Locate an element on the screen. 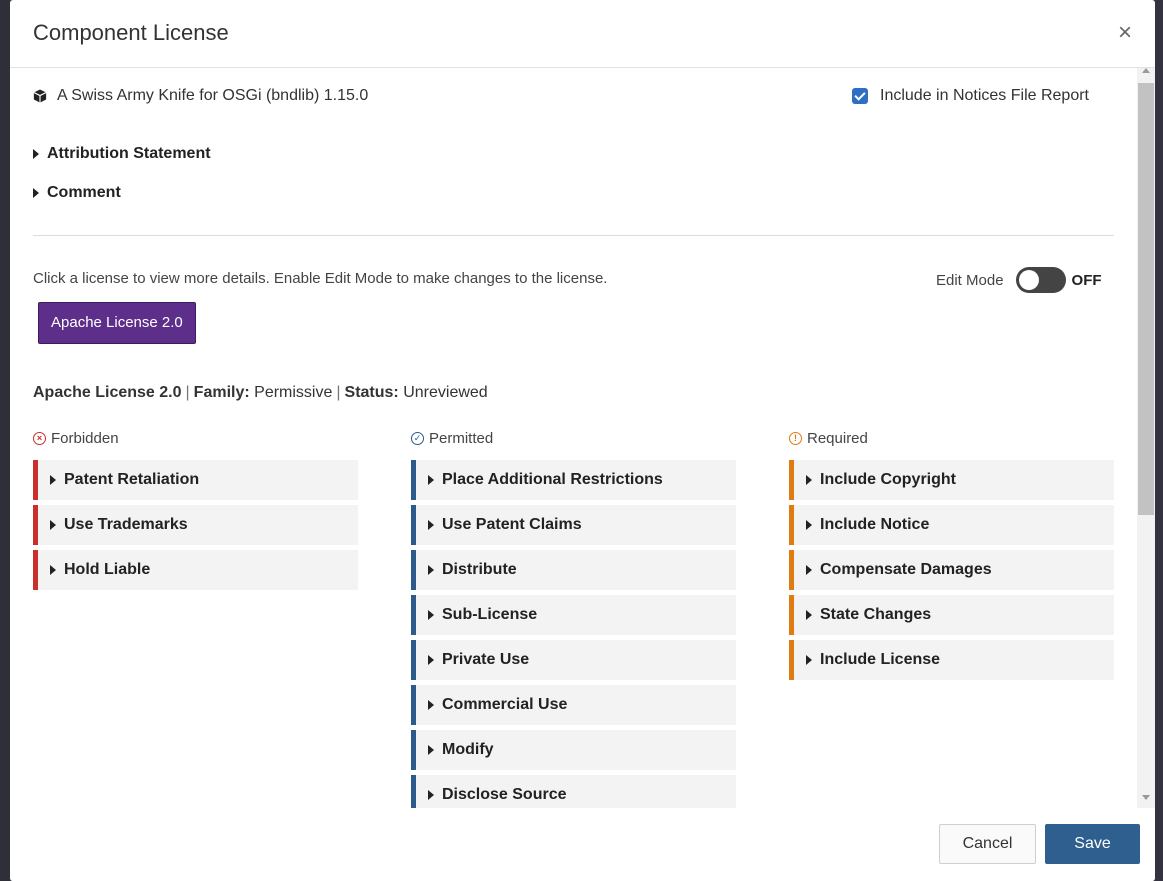 The width and height of the screenshot is (1163, 881). obligation-item: Place Additional Restrictions is located at coordinates (573, 480).